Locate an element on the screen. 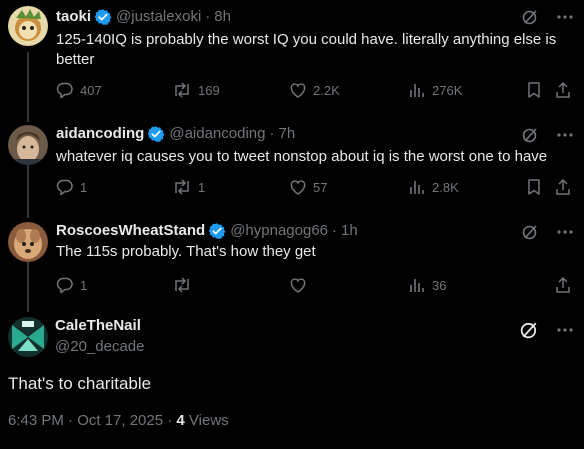  timestamp: 1h is located at coordinates (349, 231).